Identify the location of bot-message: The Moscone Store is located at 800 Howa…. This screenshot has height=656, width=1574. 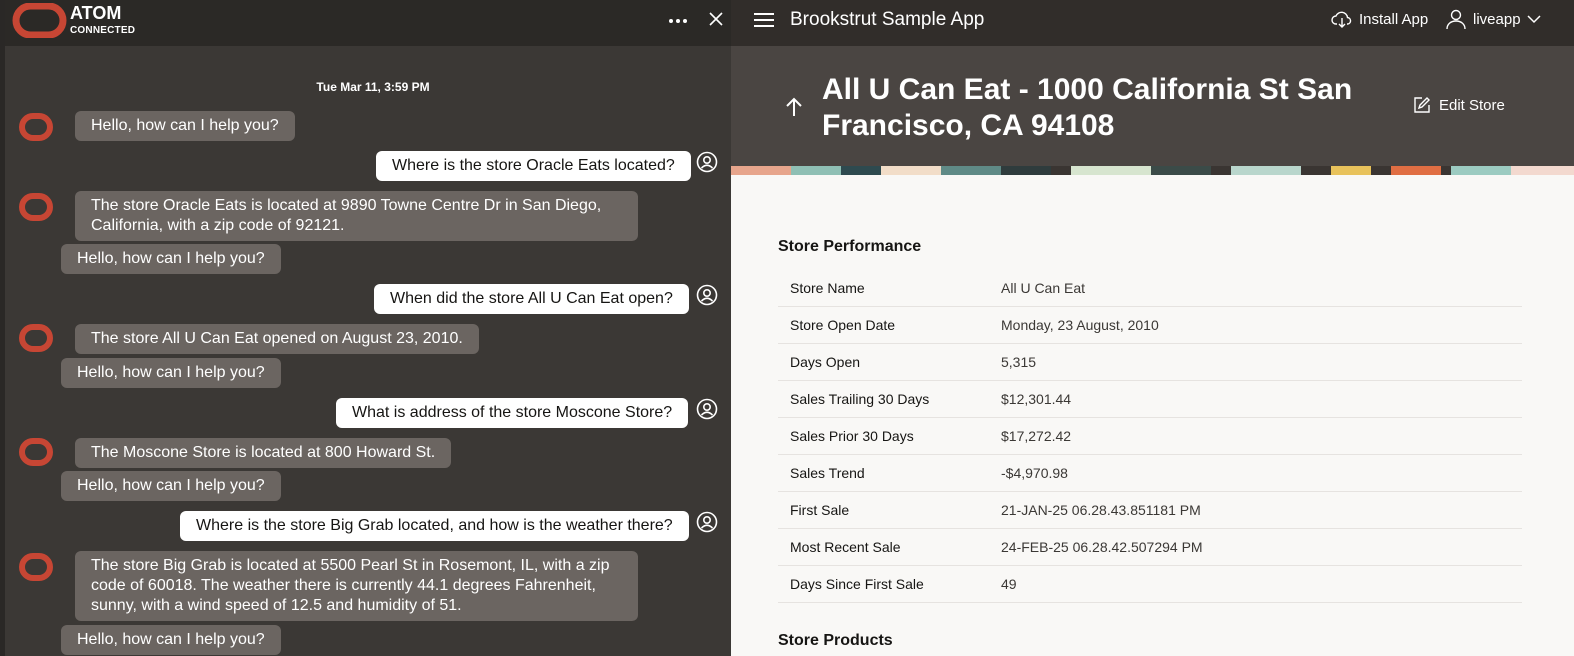
(369, 453).